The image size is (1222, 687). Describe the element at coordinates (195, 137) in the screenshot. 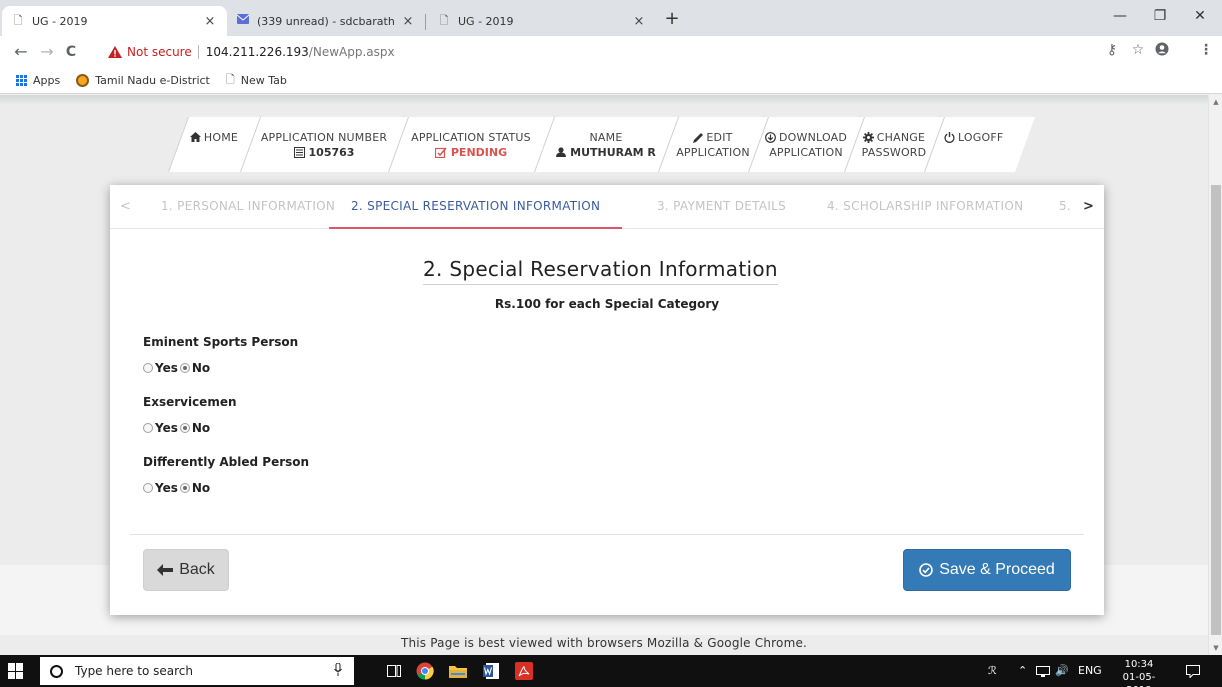

I see `home-icon` at that location.